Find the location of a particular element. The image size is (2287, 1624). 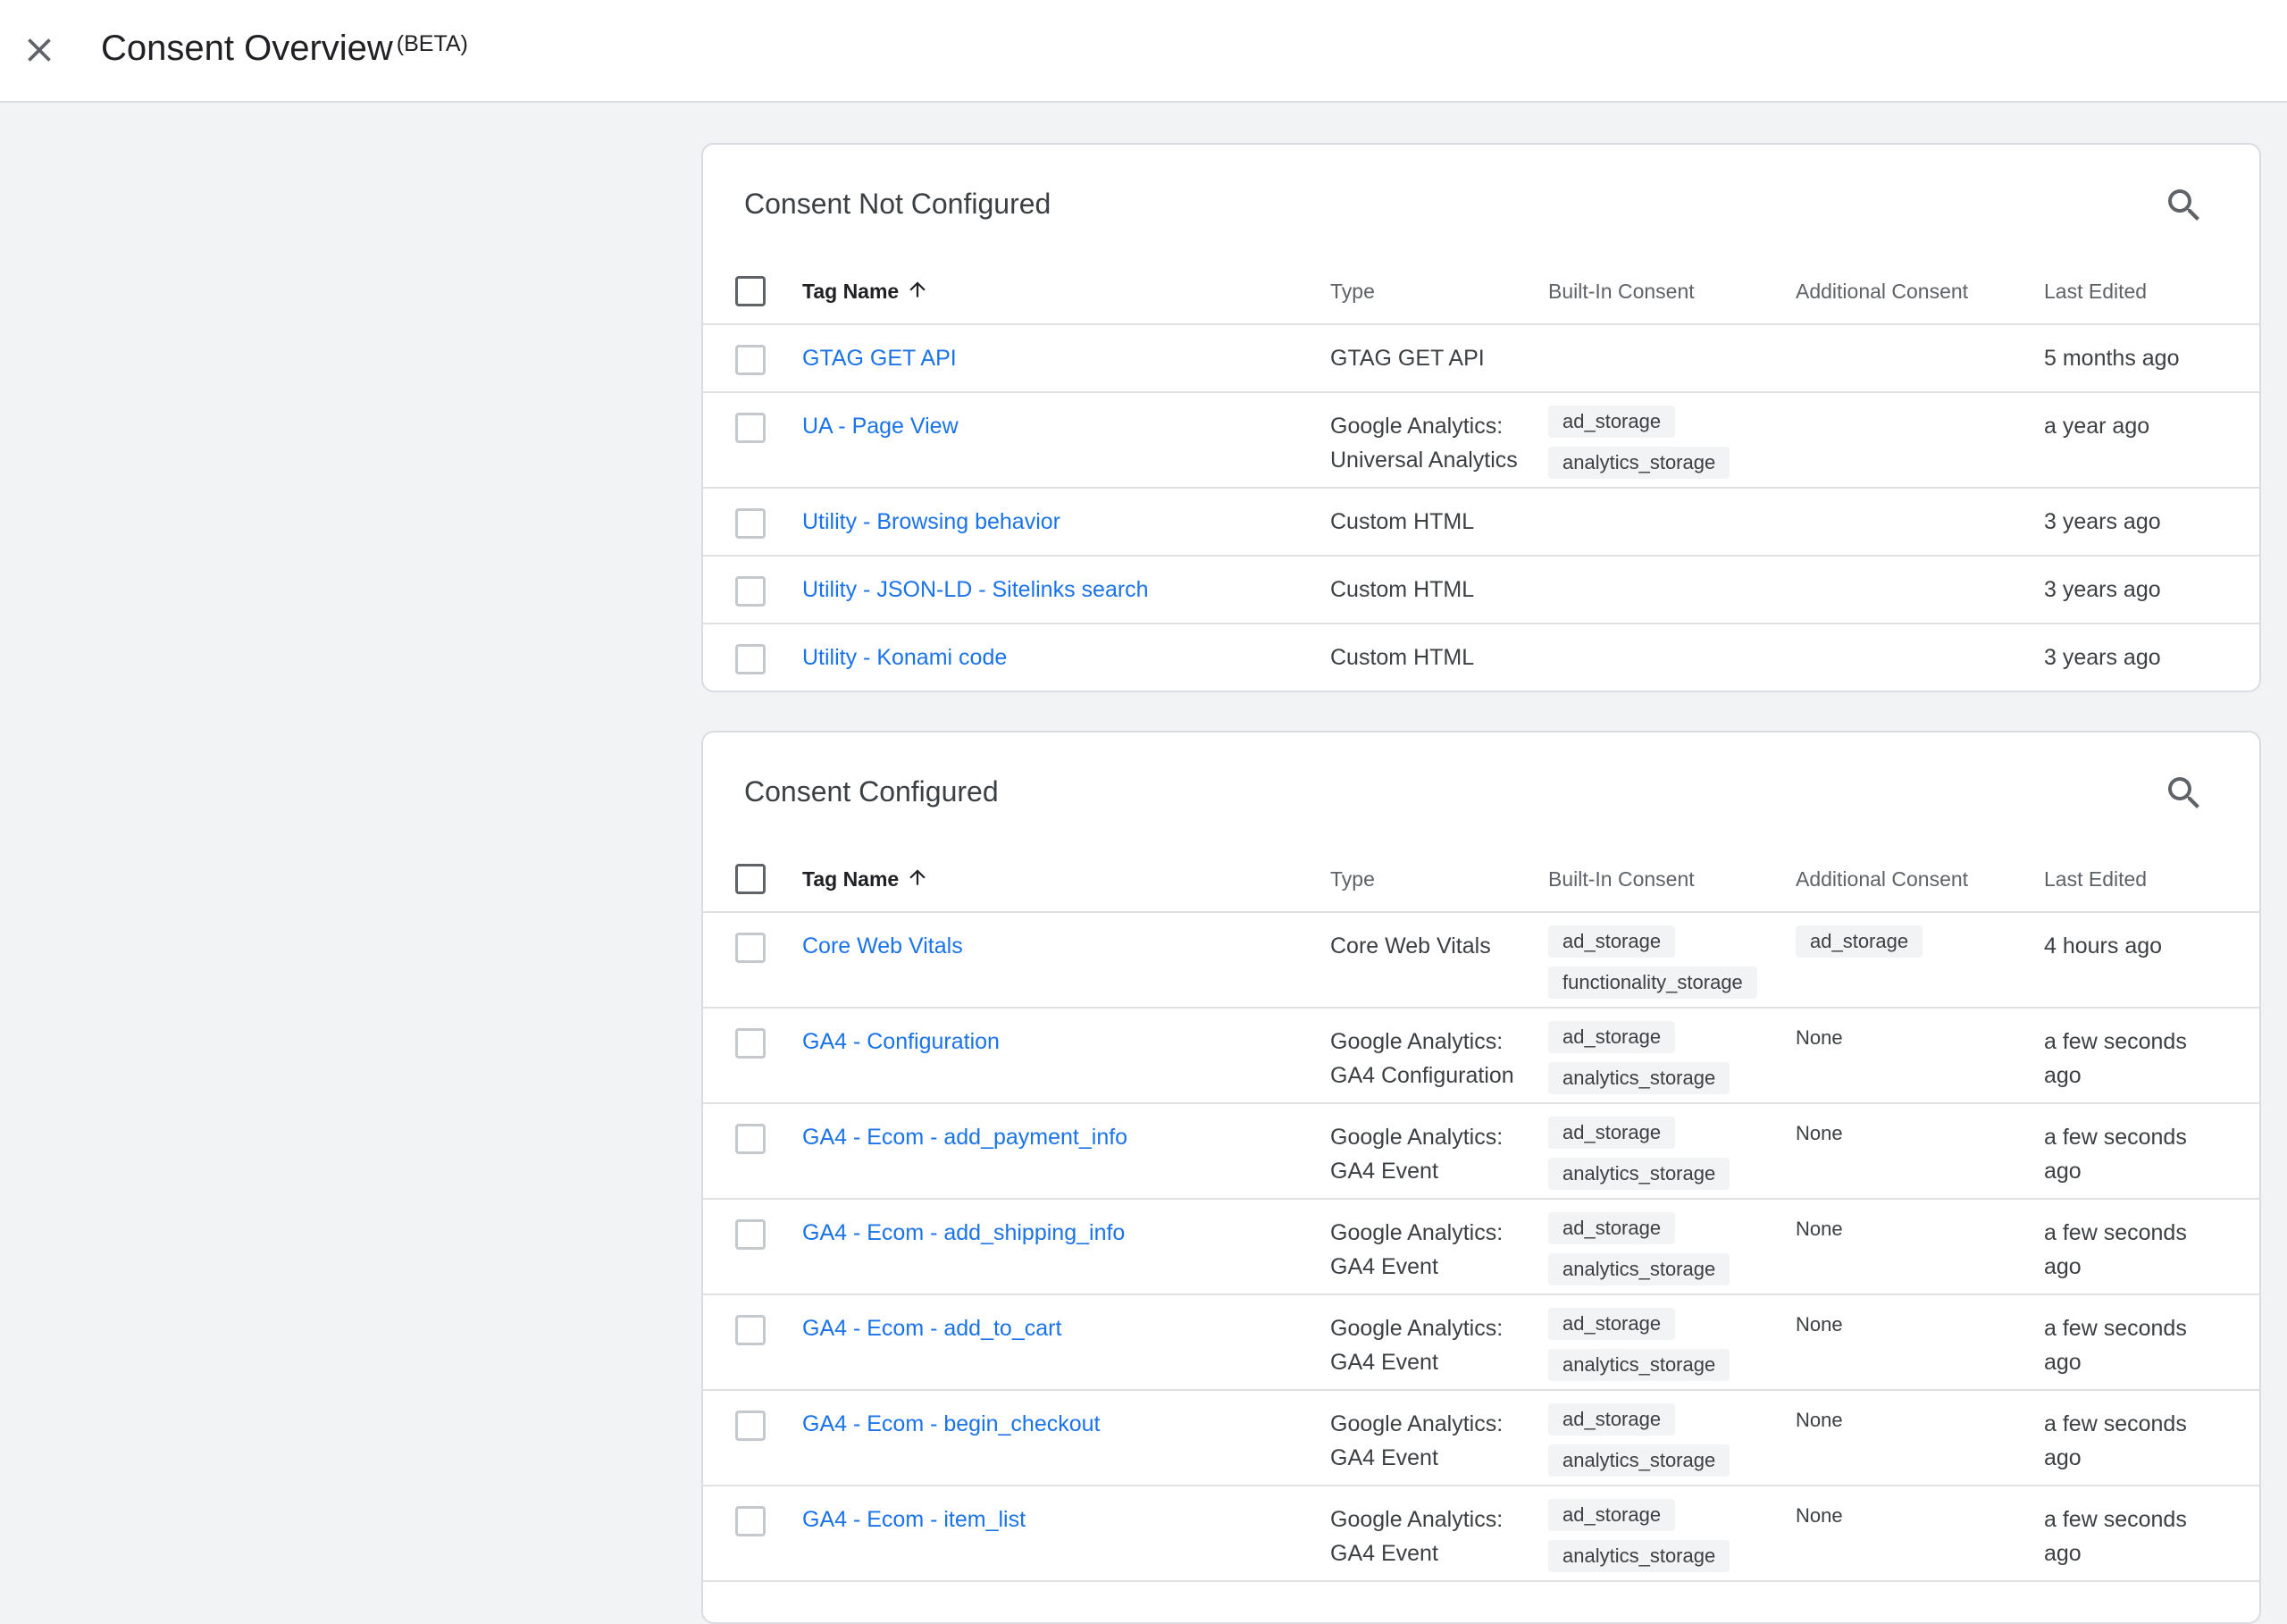

last-edited: 4 hours ago is located at coordinates (2103, 945).